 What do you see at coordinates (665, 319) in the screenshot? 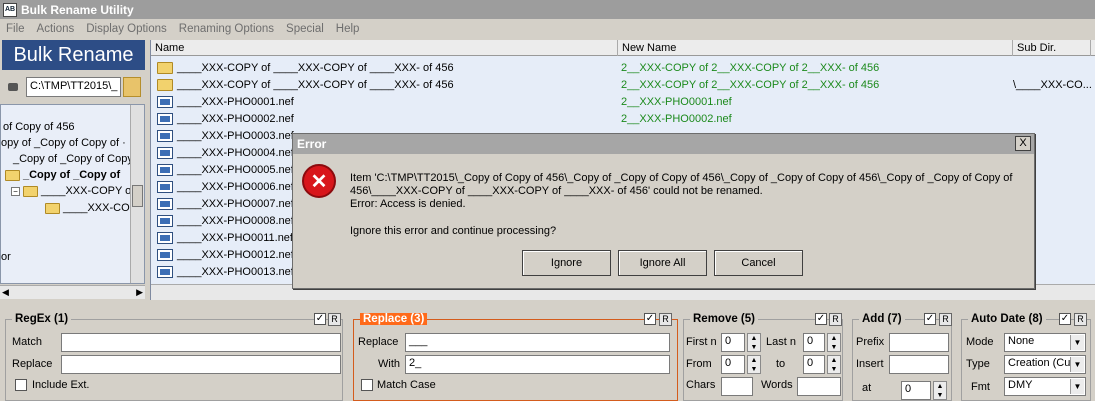
I see `replace-reset-button: R` at bounding box center [665, 319].